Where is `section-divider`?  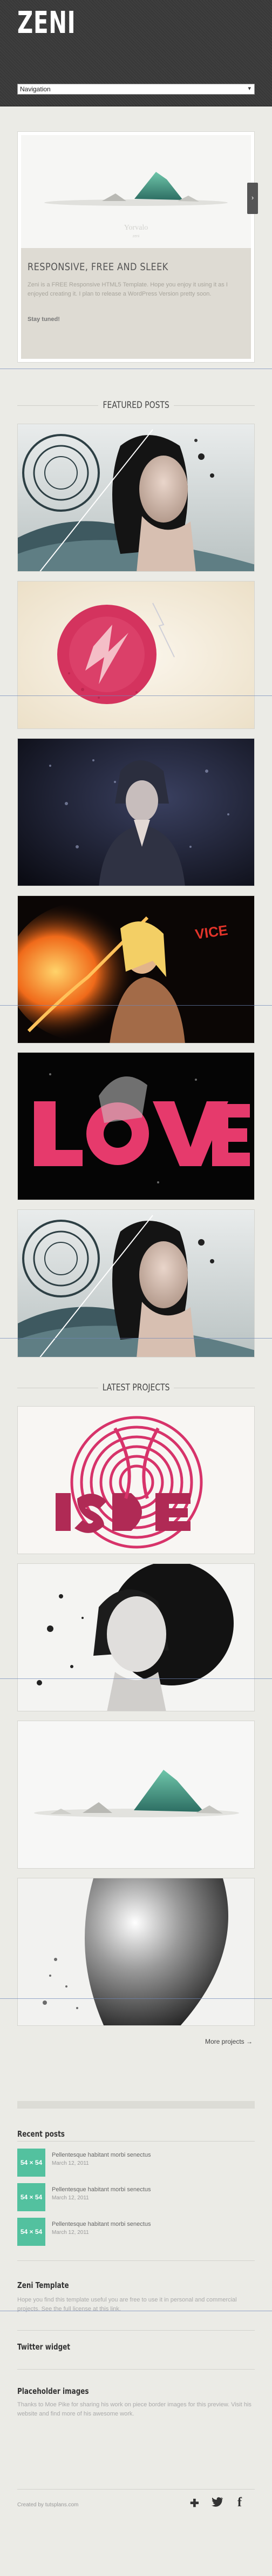 section-divider is located at coordinates (136, 2105).